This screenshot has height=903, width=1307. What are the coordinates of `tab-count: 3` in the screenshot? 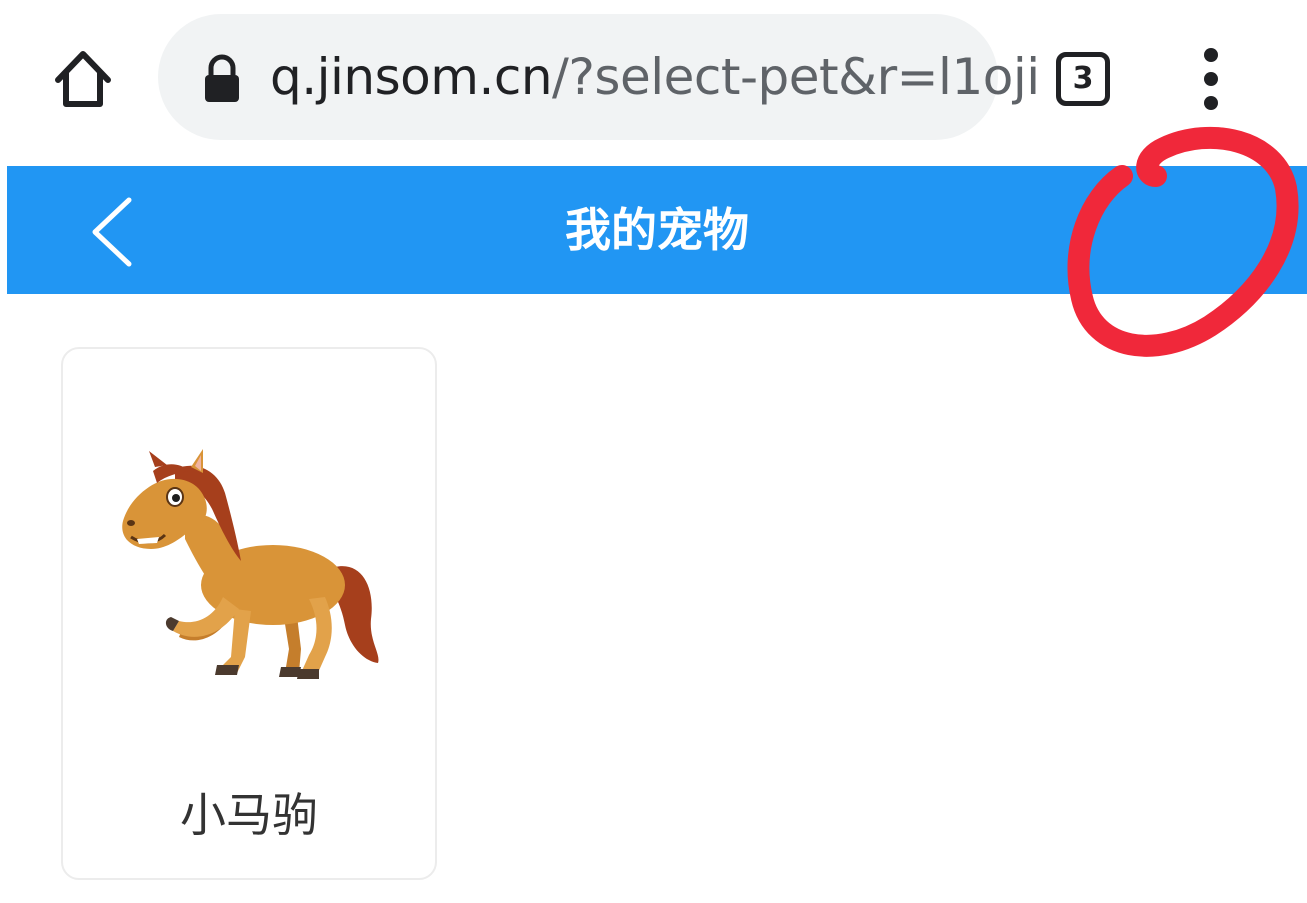 It's located at (1083, 78).